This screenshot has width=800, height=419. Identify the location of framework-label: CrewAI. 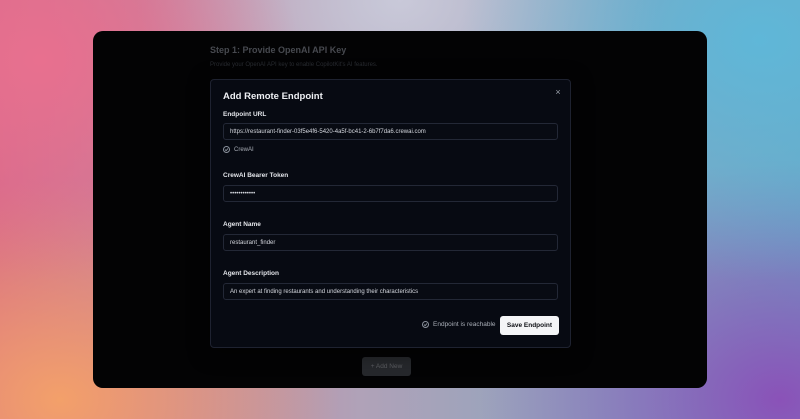
(244, 149).